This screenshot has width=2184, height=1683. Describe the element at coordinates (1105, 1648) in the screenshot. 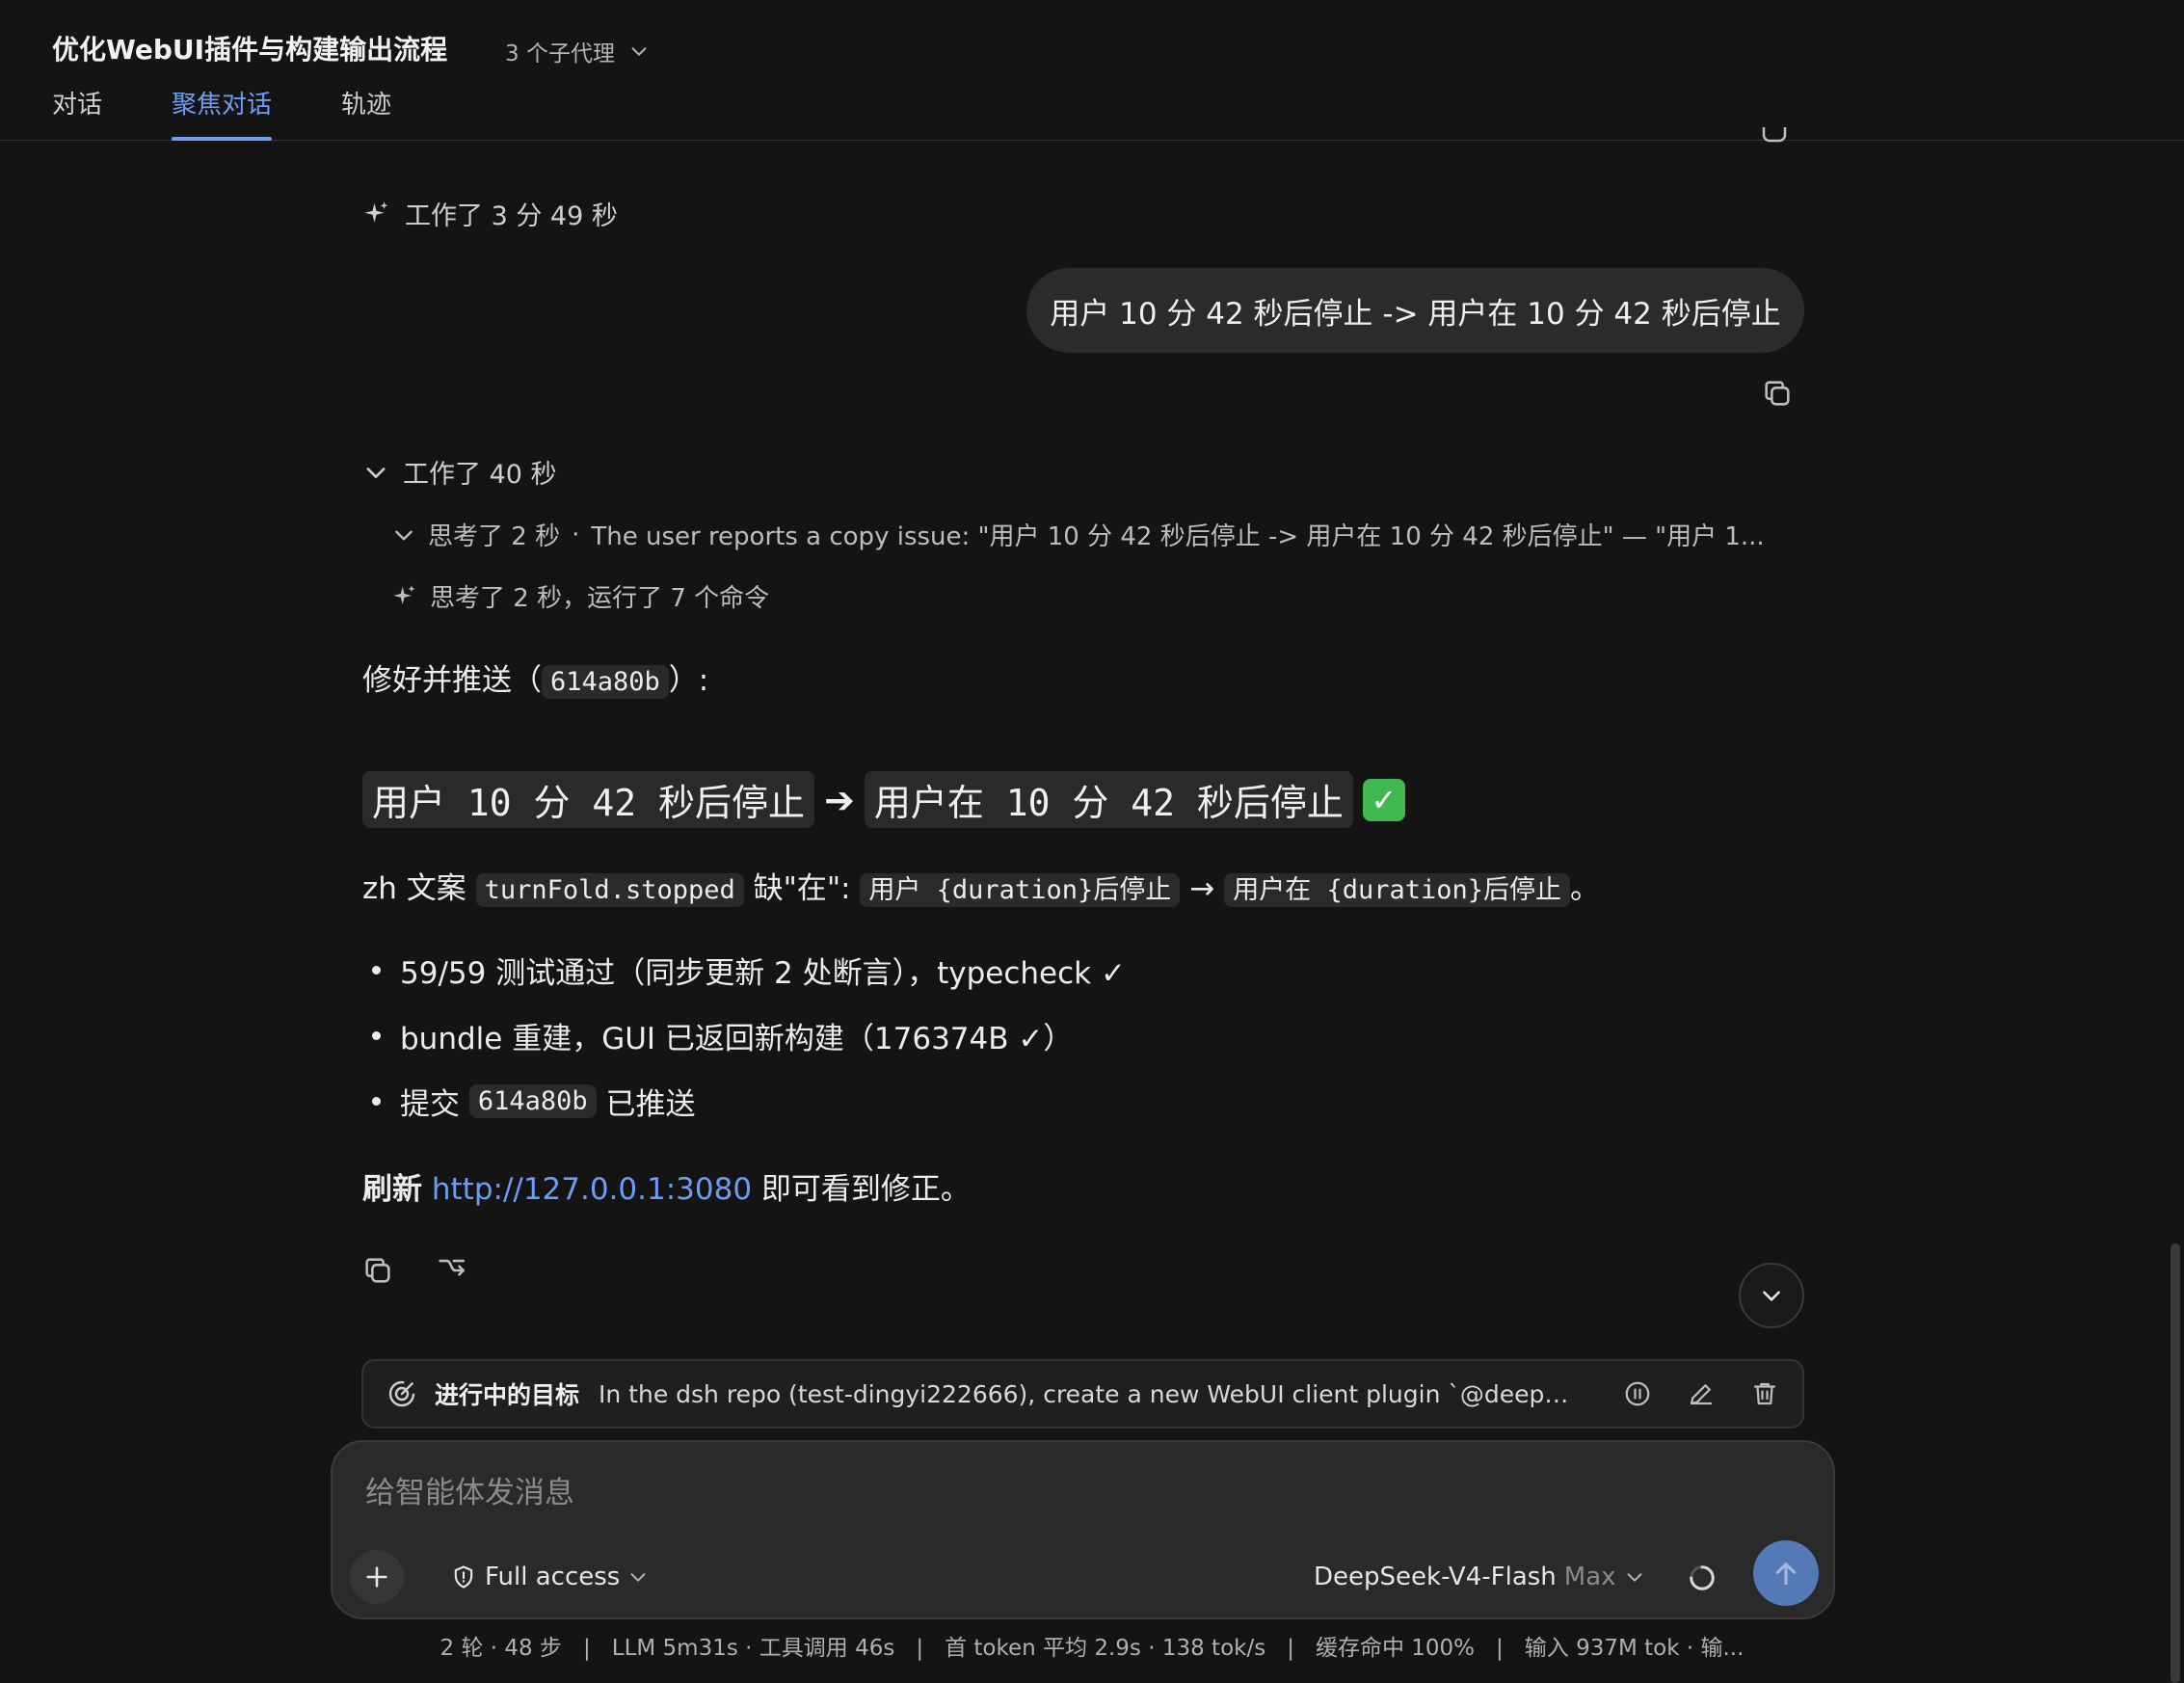

I see `stats-first-token: 首 token 平均 2.9s · 138 tok/s` at that location.